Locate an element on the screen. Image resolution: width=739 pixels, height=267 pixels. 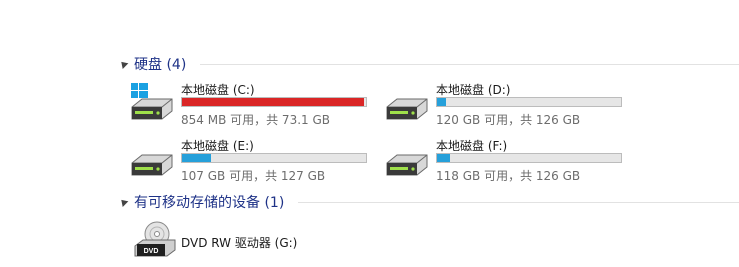
hard-disks-section-header: 硬盘 (4) is located at coordinates (152, 64).